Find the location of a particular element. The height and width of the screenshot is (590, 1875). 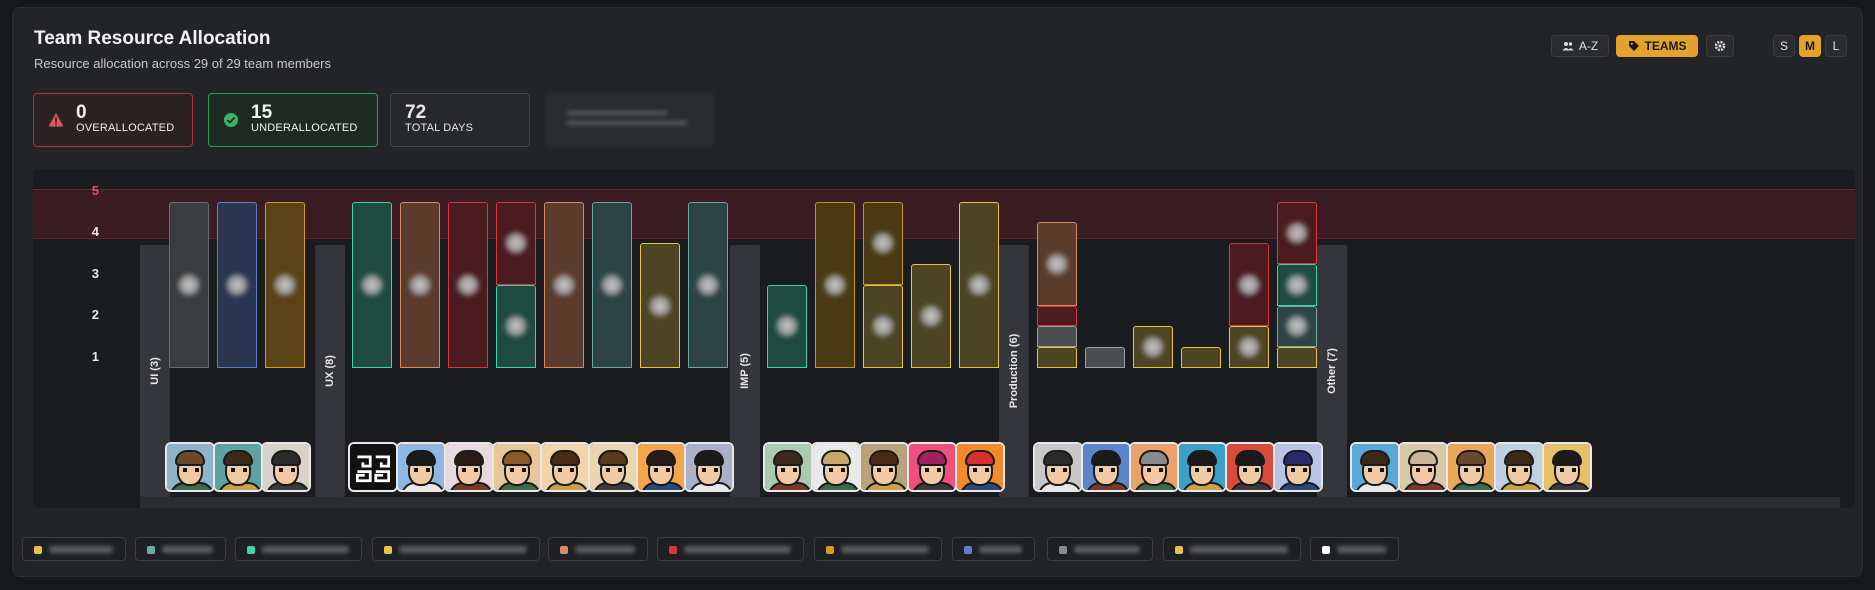

size-s-button: S is located at coordinates (1784, 46).